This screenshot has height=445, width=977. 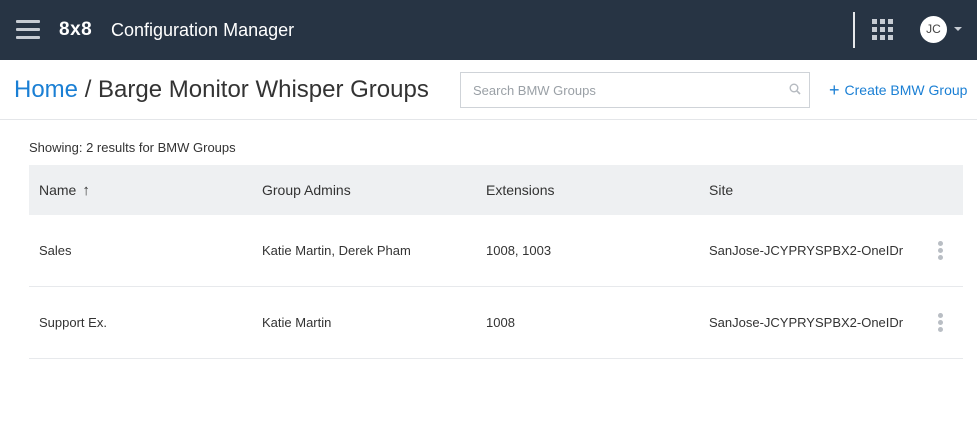 I want to click on page-title: Barge Monitor Whisper Groups, so click(x=263, y=89).